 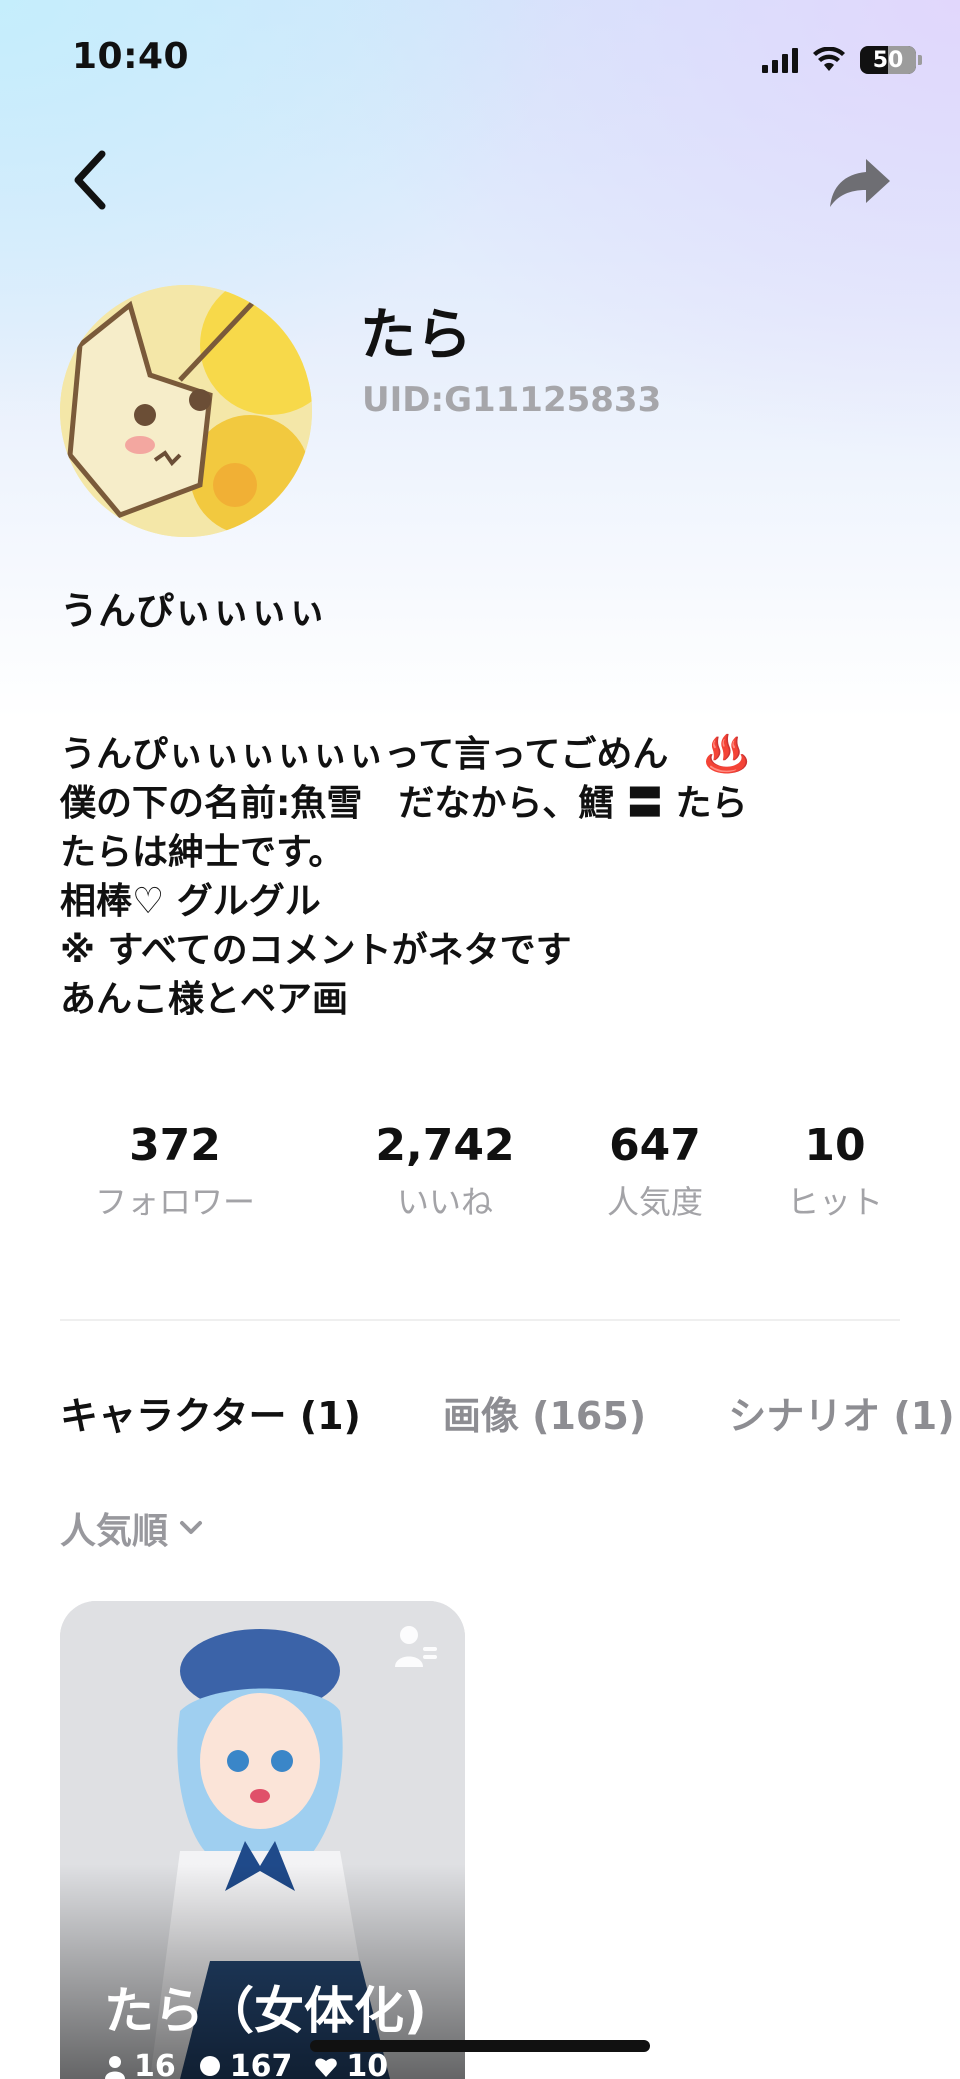 I want to click on bio-line: 僕の下の名前:魚雪 だなから、鱈 〓 たら, so click(x=404, y=803).